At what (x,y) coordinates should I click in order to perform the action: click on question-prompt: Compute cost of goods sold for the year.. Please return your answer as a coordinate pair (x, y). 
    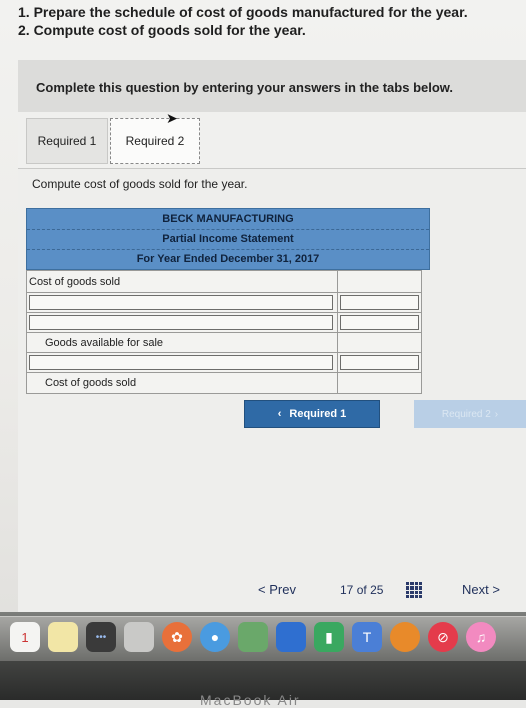
    Looking at the image, I should click on (140, 184).